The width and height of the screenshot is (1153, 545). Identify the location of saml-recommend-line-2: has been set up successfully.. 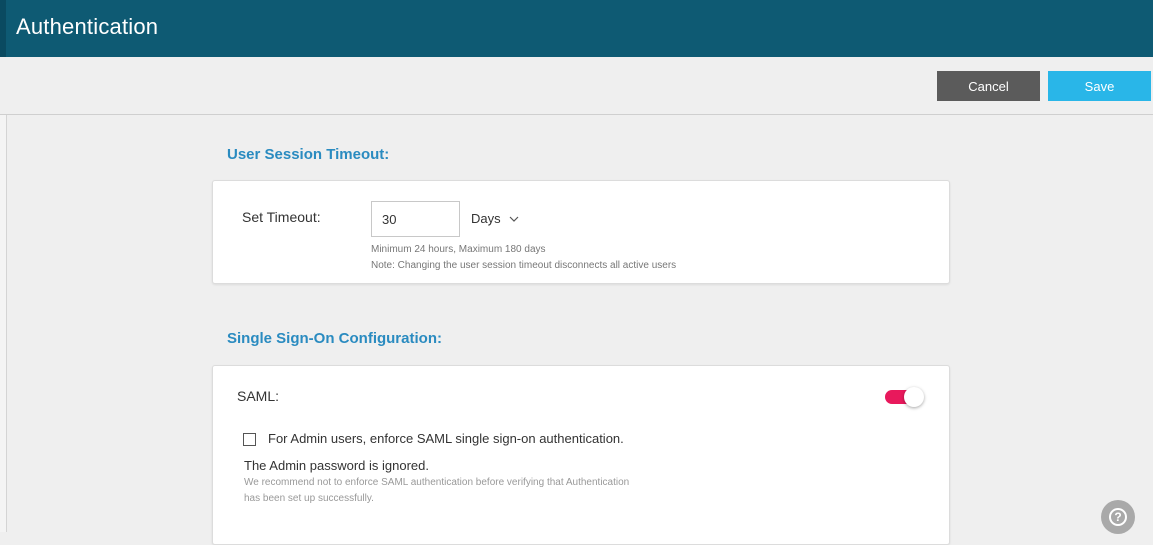
(309, 498).